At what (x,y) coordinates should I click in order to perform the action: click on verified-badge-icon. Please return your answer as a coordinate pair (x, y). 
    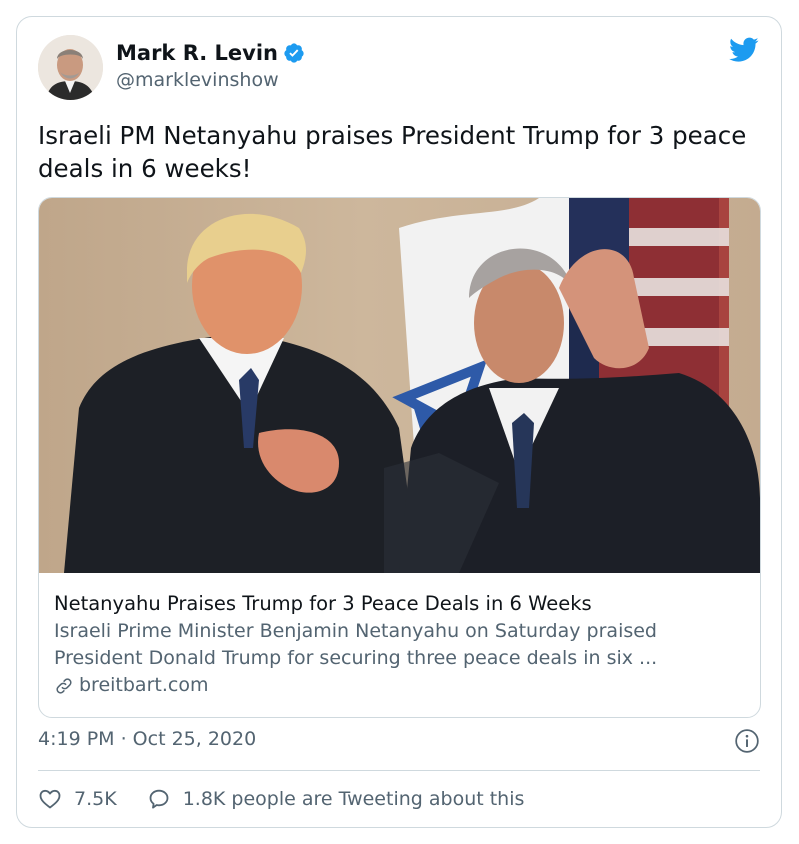
    Looking at the image, I should click on (294, 53).